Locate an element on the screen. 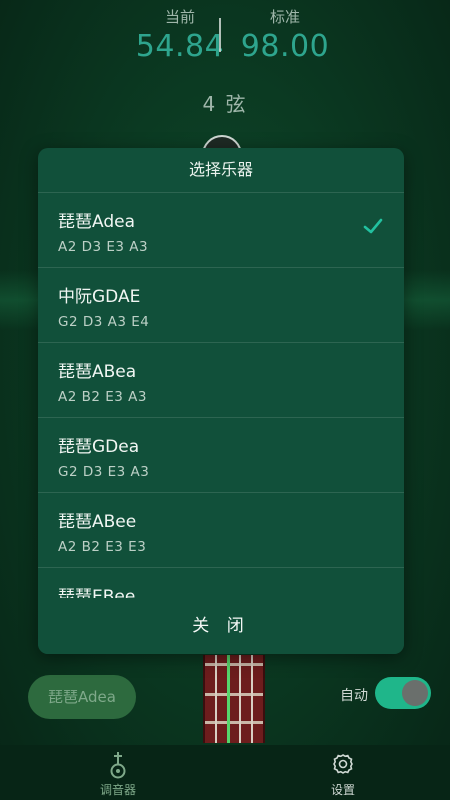 The height and width of the screenshot is (800, 450). check-icon is located at coordinates (373, 226).